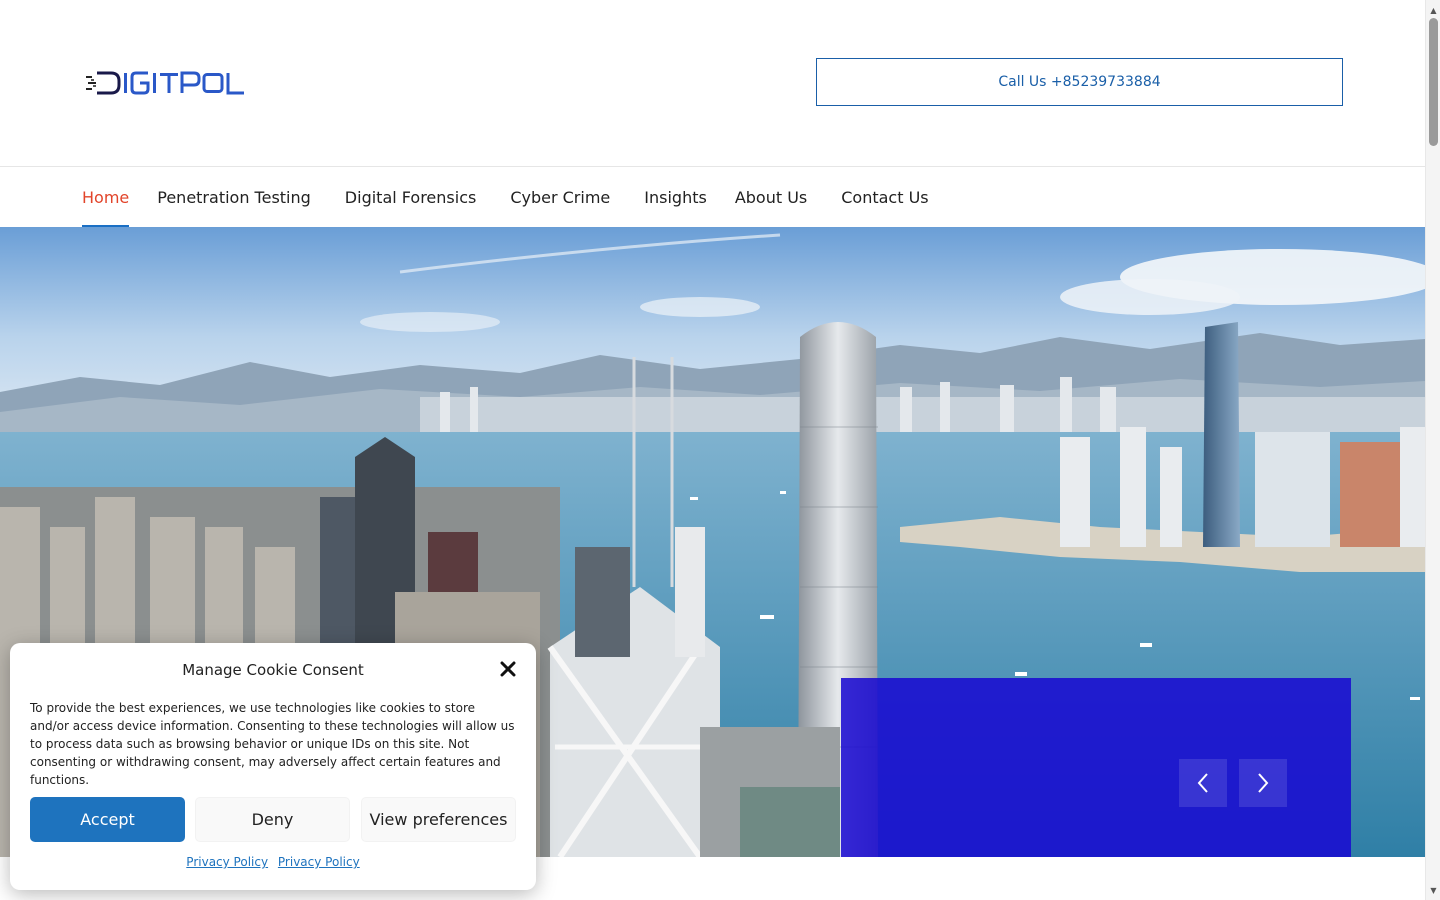  What do you see at coordinates (1433, 82) in the screenshot?
I see `scrollbar-thumb` at bounding box center [1433, 82].